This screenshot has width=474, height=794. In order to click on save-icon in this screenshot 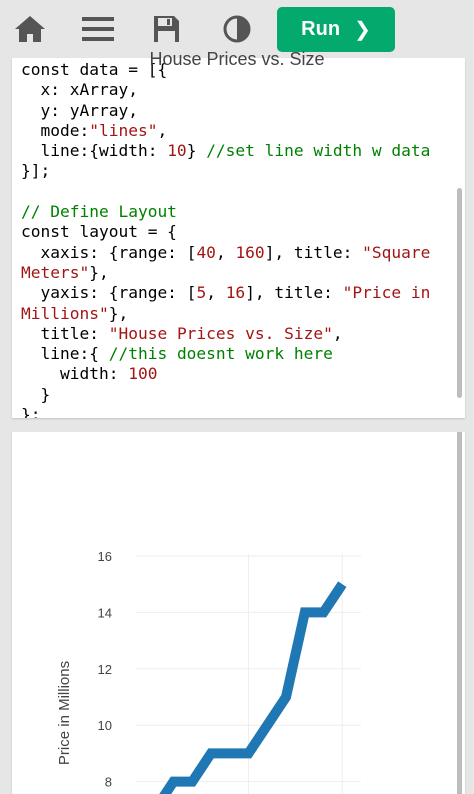, I will do `click(166, 29)`.